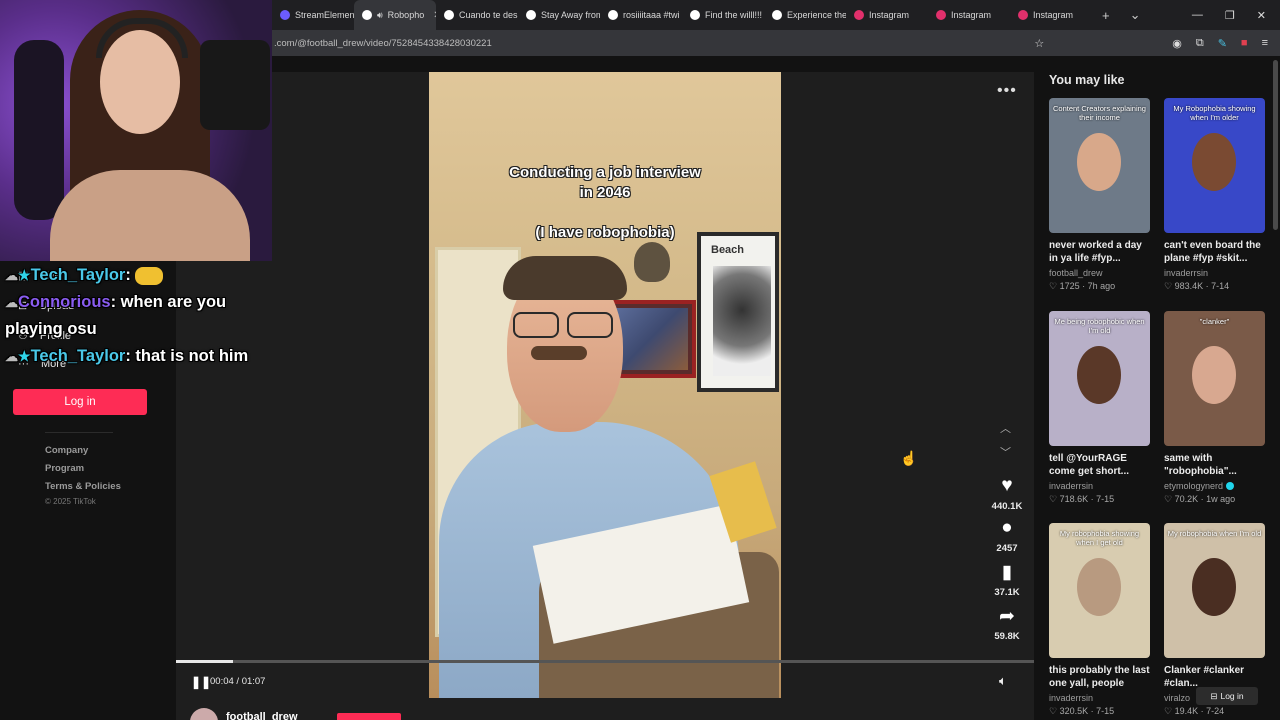  Describe the element at coordinates (559, 353) in the screenshot. I see `moustache` at that location.